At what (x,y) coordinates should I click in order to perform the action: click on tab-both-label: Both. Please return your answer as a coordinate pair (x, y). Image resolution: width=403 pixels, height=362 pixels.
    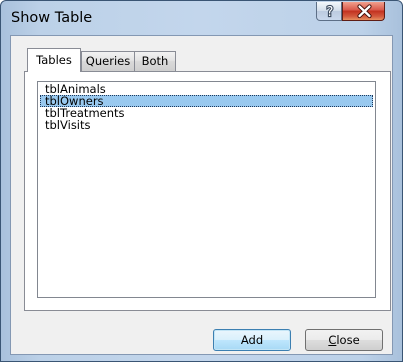
    Looking at the image, I should click on (155, 61).